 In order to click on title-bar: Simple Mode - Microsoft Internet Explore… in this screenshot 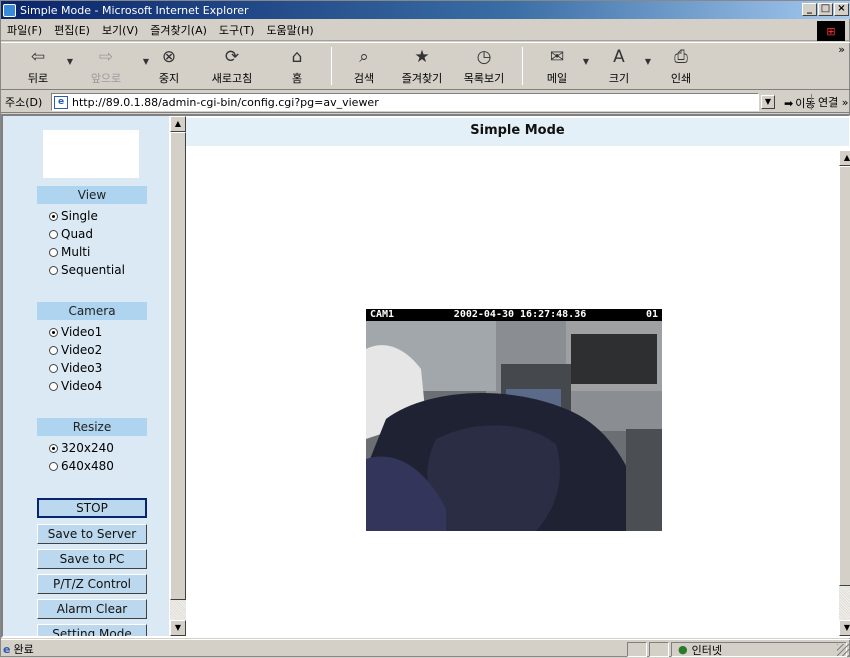, I will do `click(425, 10)`.